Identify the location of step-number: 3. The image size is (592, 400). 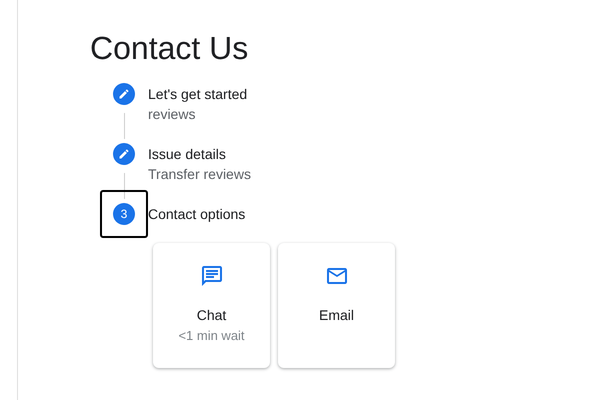
(124, 214).